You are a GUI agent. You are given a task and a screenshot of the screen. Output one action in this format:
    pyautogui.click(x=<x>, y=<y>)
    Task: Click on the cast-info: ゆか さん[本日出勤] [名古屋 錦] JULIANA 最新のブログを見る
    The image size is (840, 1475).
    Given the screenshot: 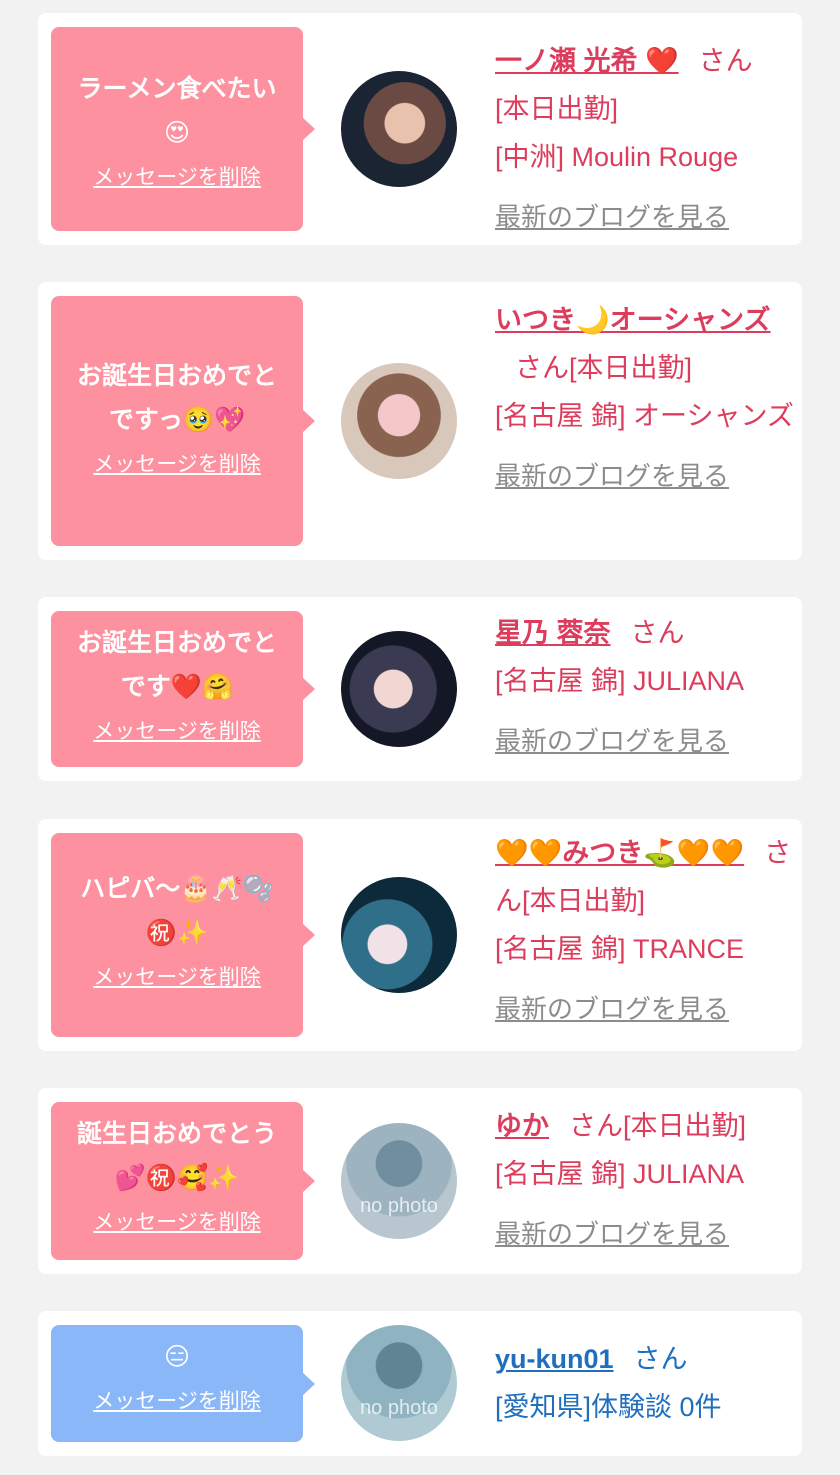 What is the action you would take?
    pyautogui.click(x=645, y=1180)
    